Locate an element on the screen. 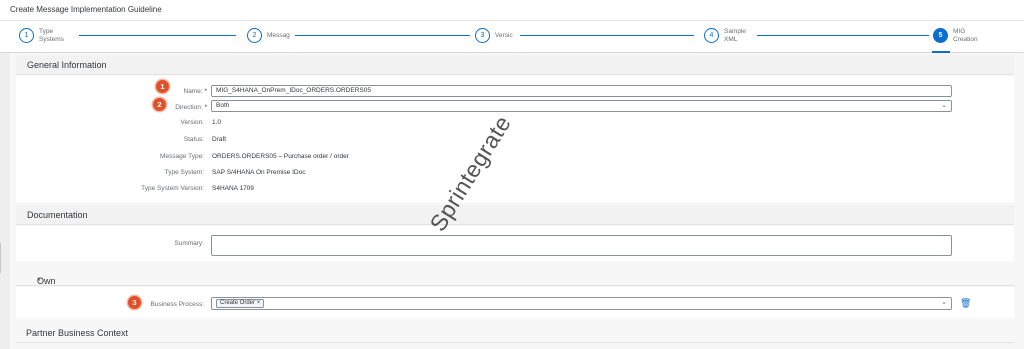  own-business-context-panel: 3 Business Process: Create Order × ⌄ 🗑 is located at coordinates (515, 302).